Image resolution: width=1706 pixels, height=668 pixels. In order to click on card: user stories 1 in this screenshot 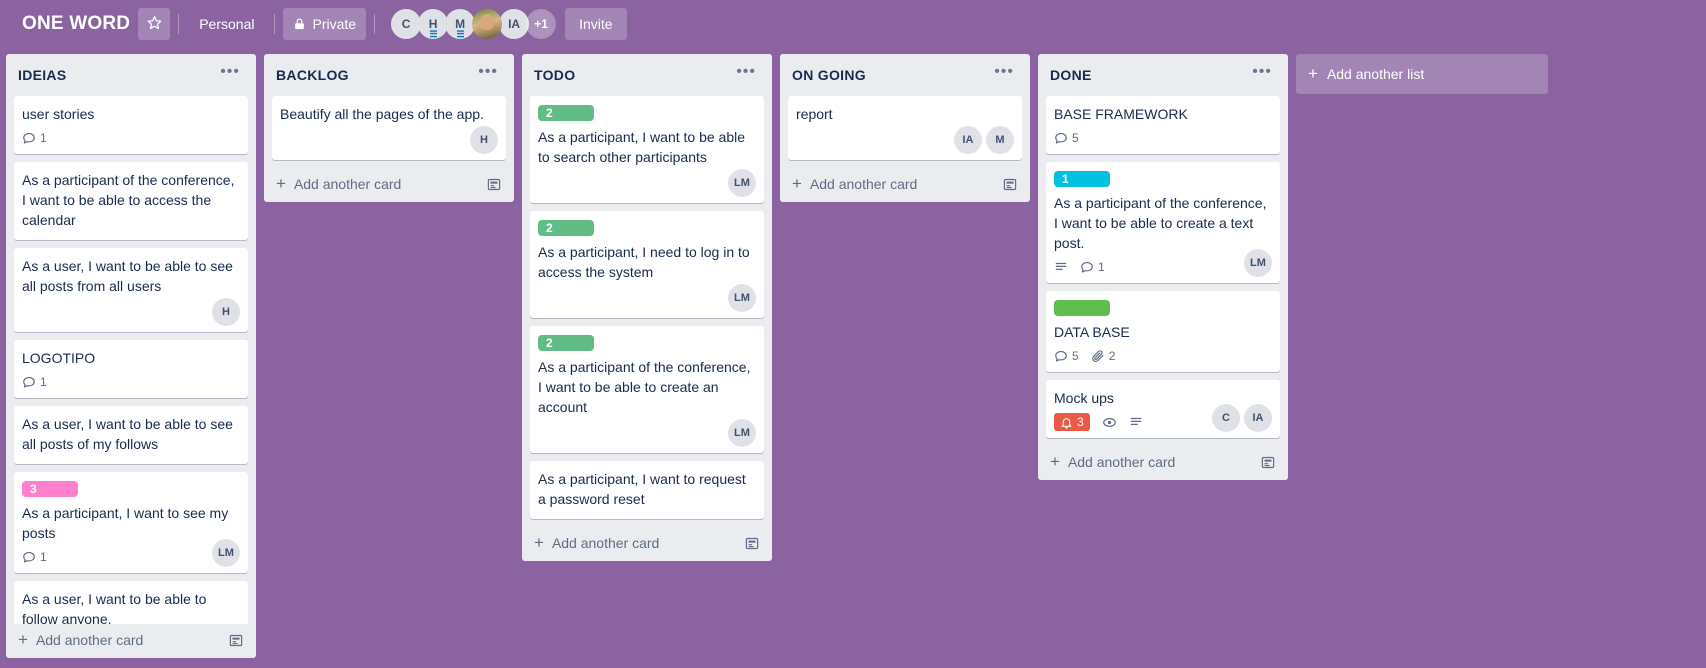, I will do `click(131, 125)`.